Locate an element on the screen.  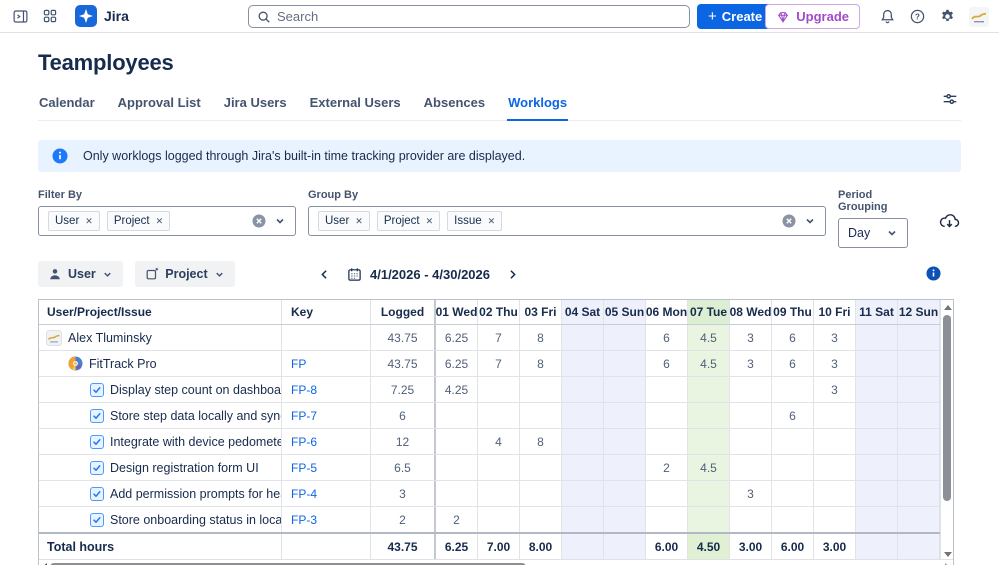
tab-jira-users: Jira Users is located at coordinates (255, 105).